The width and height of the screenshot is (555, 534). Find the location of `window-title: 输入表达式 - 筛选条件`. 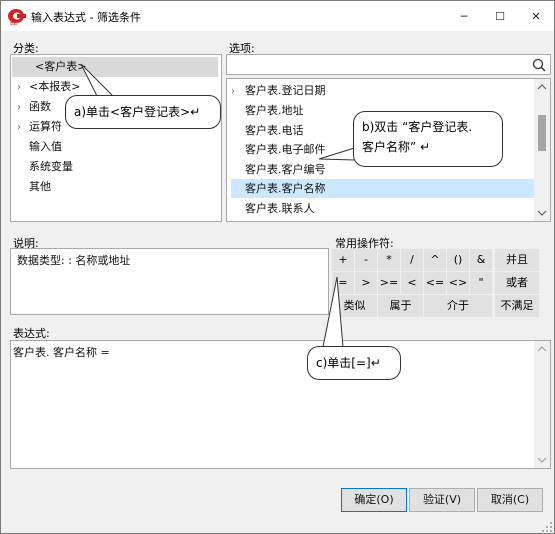

window-title: 输入表达式 - 筛选条件 is located at coordinates (86, 17).